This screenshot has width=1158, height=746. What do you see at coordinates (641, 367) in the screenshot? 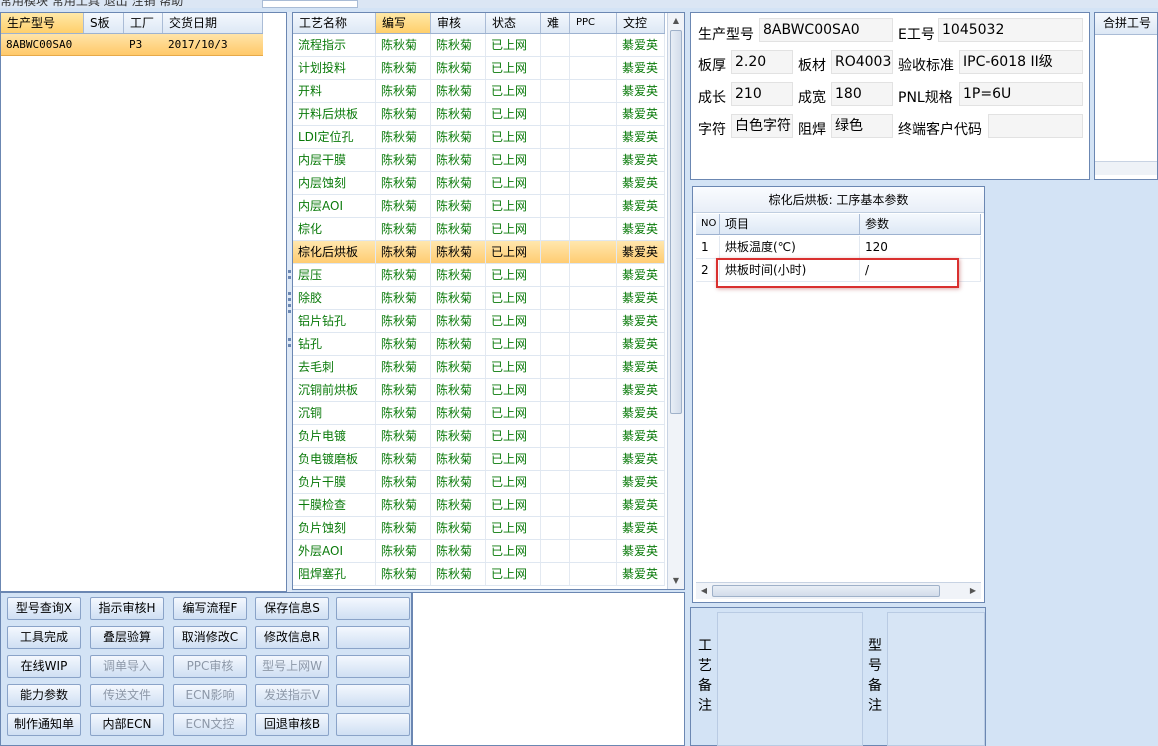
I see `process-cell-doc: 綦爱英` at bounding box center [641, 367].